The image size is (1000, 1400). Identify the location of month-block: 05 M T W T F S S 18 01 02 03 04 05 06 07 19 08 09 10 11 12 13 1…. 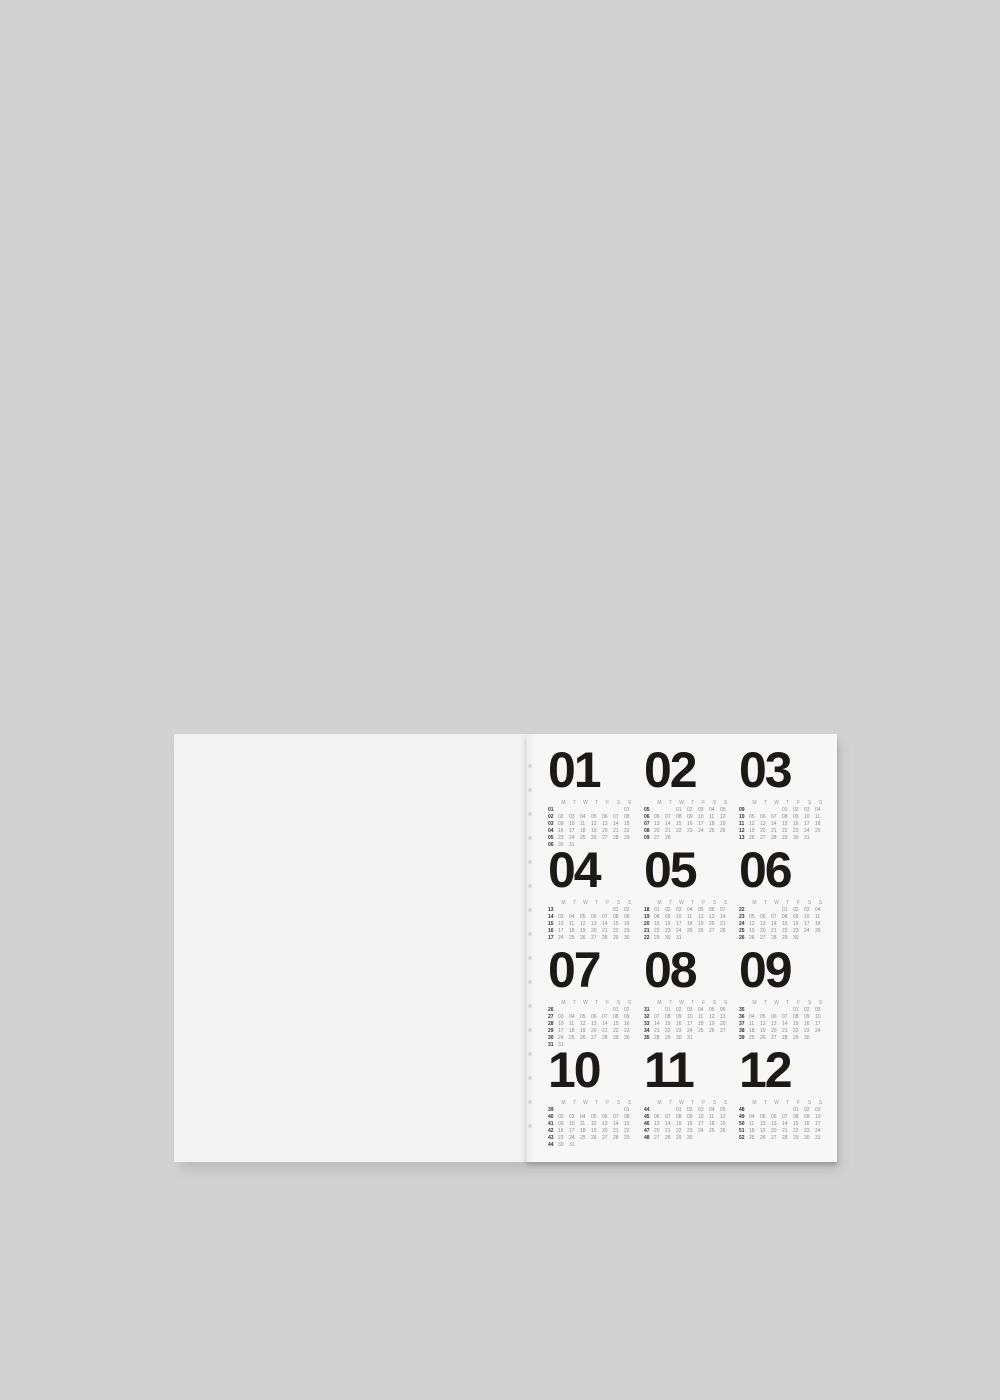
(689, 893).